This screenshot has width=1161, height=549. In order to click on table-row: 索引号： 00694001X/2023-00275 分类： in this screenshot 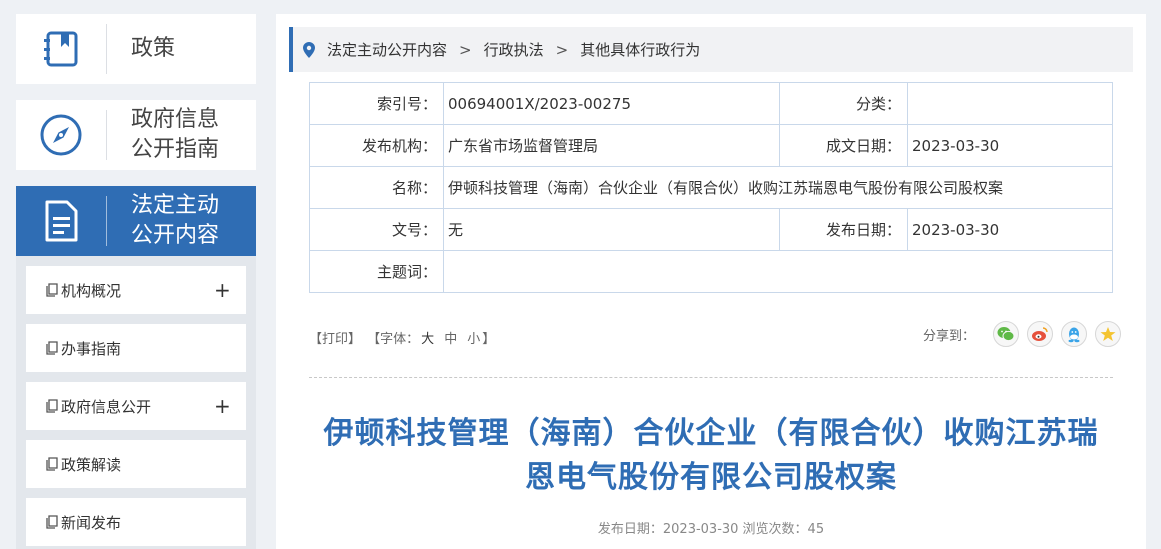, I will do `click(711, 103)`.